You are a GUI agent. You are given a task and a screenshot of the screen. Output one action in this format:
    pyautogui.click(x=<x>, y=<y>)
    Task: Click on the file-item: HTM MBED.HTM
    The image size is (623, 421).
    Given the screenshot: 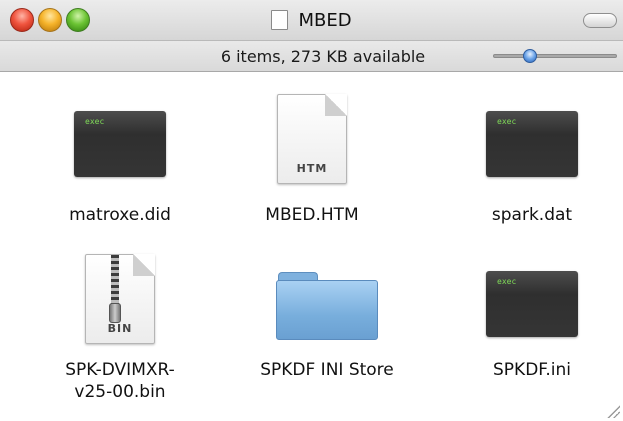 What is the action you would take?
    pyautogui.click(x=312, y=155)
    